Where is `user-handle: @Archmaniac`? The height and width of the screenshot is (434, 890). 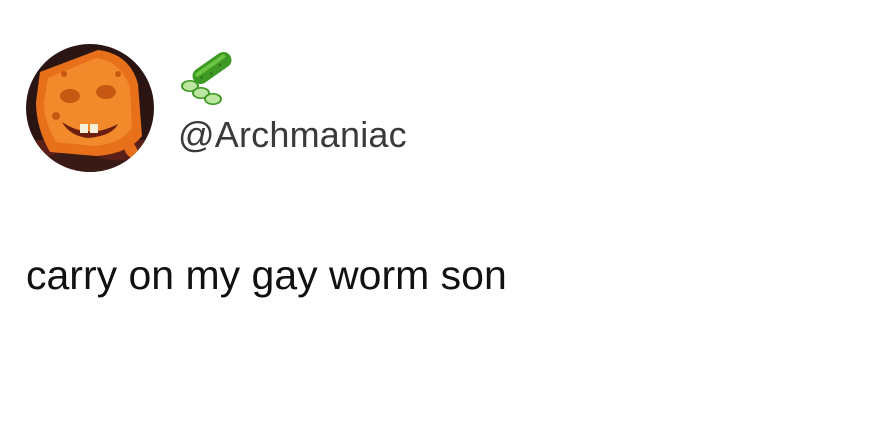 user-handle: @Archmaniac is located at coordinates (292, 135).